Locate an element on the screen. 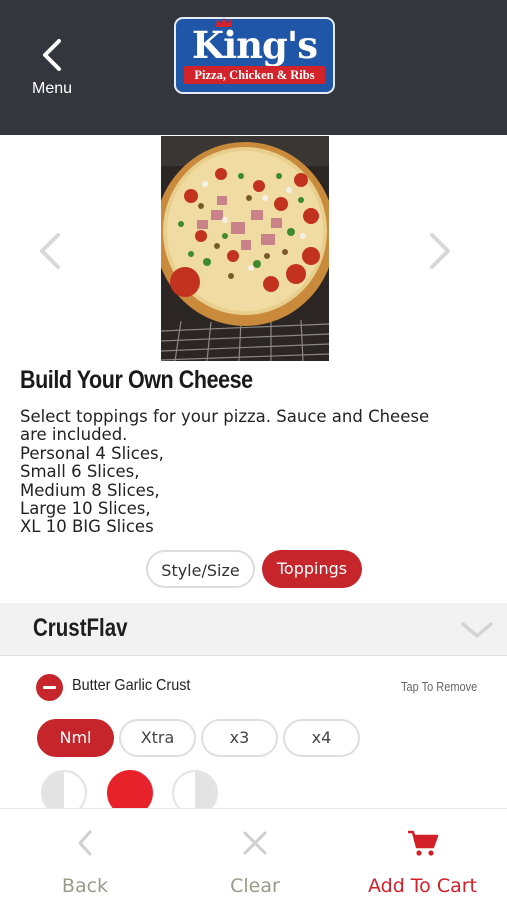 Image resolution: width=507 pixels, height=901 pixels. tab-style-size: Style/Size is located at coordinates (200, 569).